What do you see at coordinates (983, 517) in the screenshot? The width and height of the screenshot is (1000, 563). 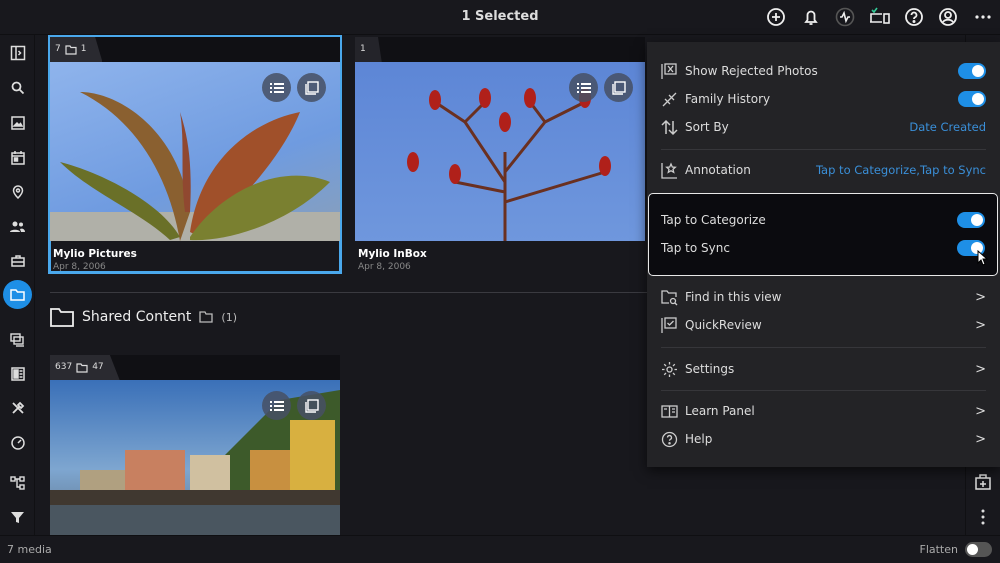 I see `more-vertical-icon` at bounding box center [983, 517].